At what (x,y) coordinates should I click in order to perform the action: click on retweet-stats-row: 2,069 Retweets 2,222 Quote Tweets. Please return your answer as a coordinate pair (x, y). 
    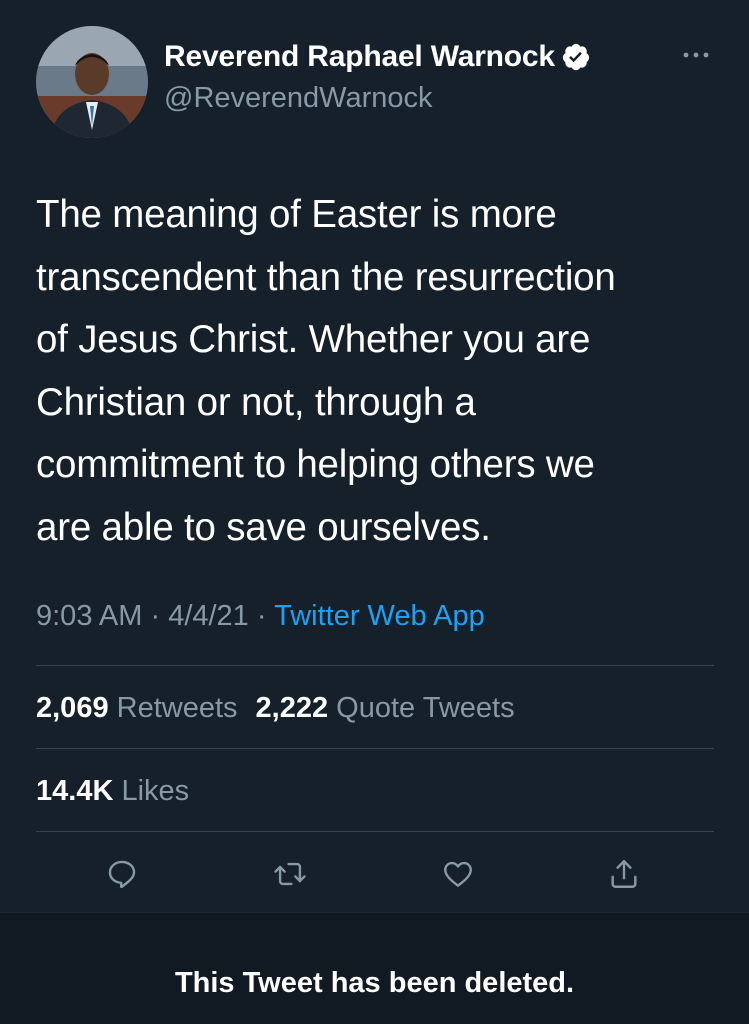
    Looking at the image, I should click on (275, 708).